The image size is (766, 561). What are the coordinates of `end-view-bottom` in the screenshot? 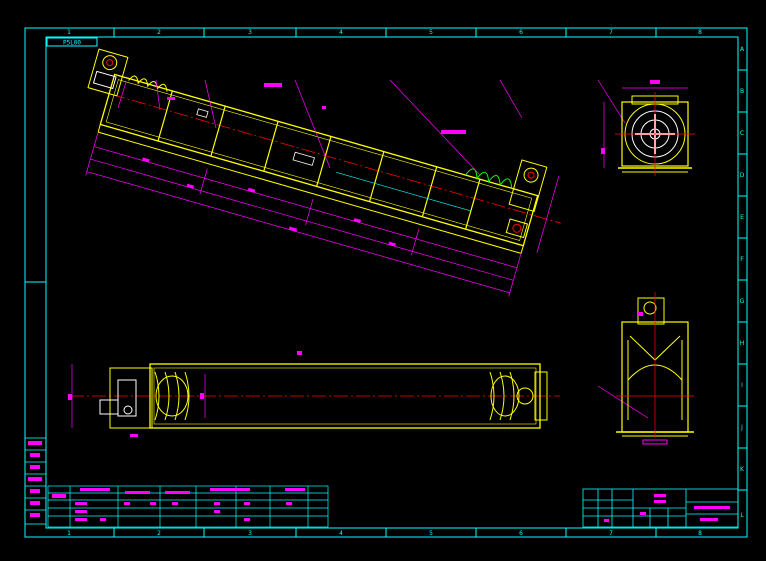 It's located at (655, 368).